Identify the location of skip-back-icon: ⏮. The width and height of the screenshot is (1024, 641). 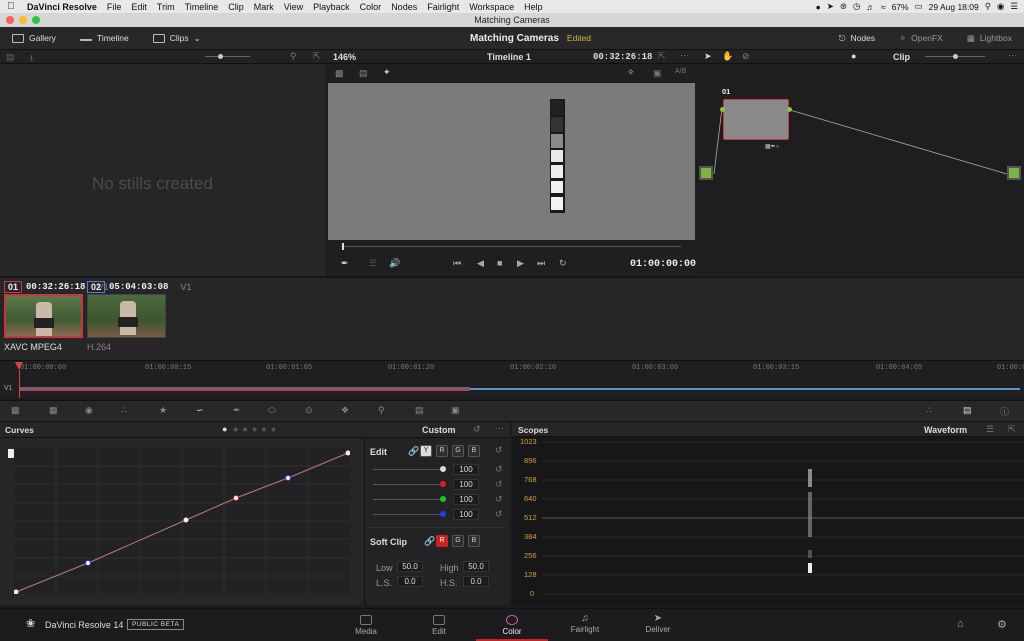
(457, 263).